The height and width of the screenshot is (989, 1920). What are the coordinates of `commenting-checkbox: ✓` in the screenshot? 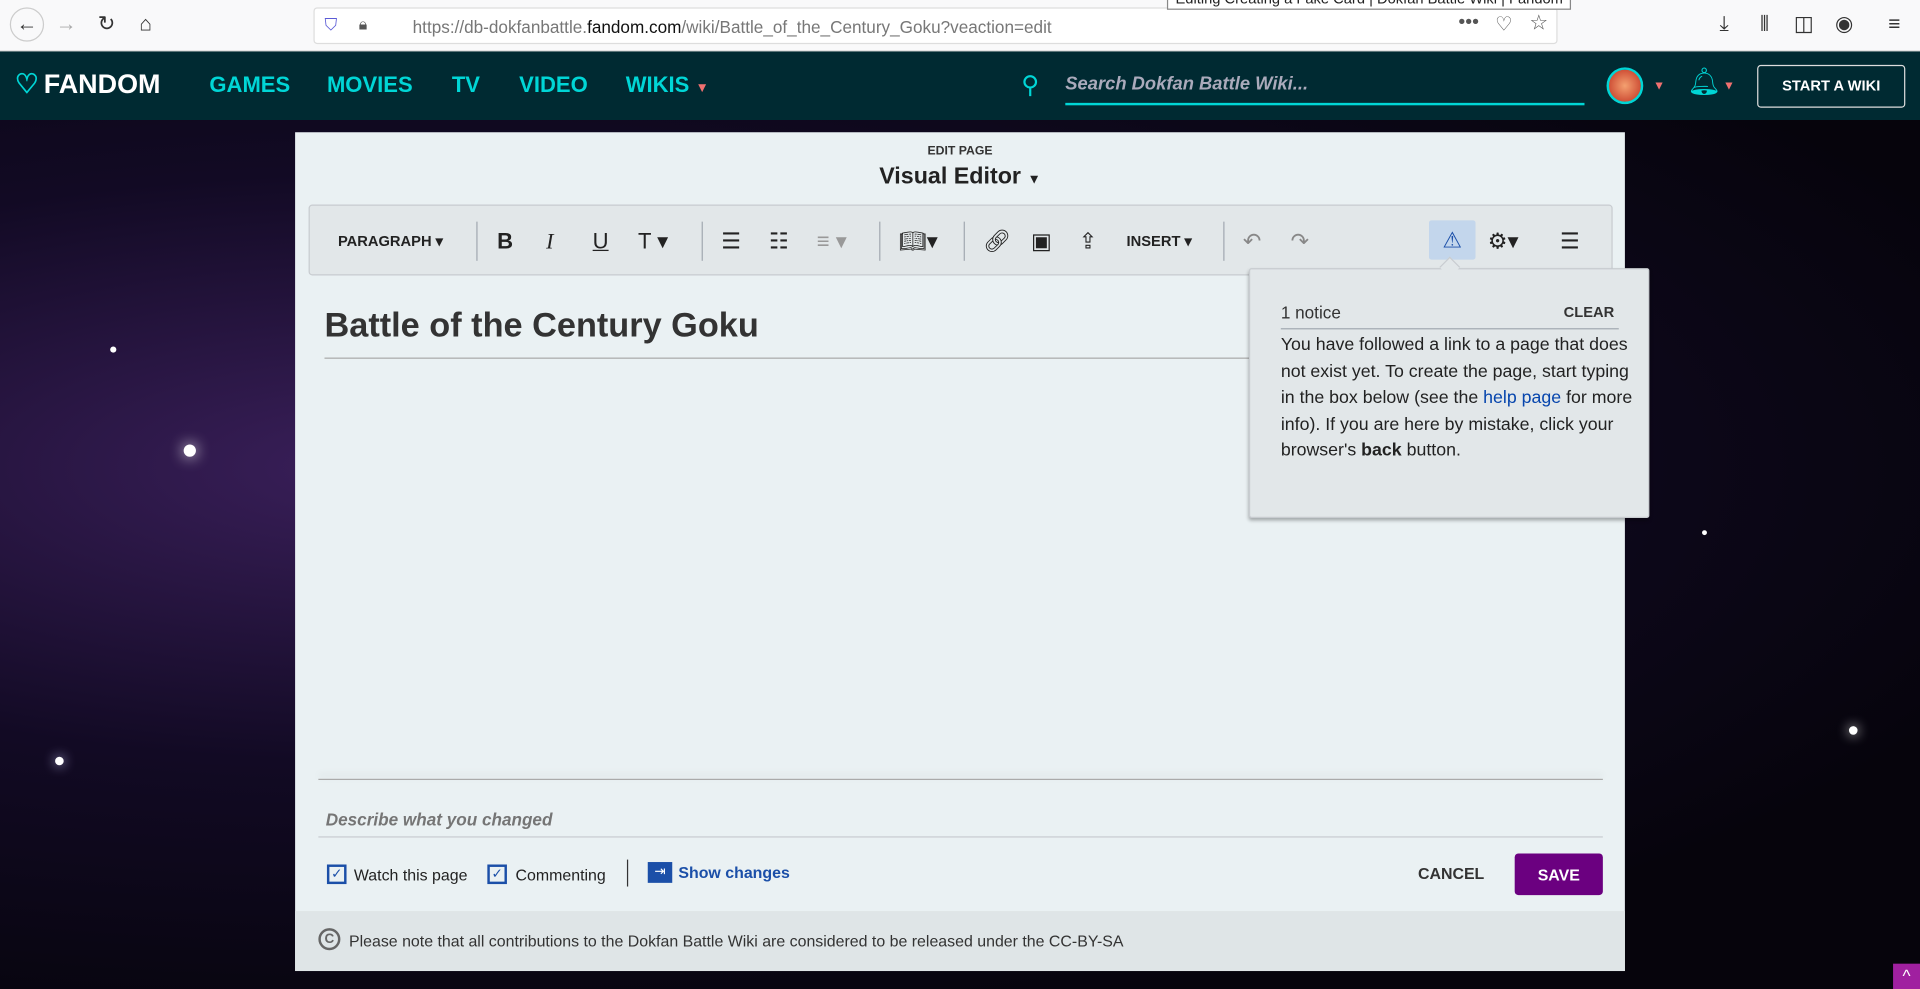 It's located at (497, 874).